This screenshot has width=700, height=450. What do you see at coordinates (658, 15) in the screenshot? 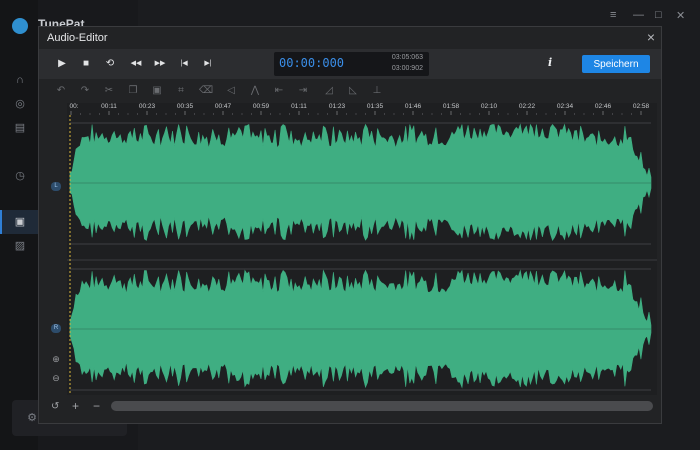
I see `maximize-icon: □` at bounding box center [658, 15].